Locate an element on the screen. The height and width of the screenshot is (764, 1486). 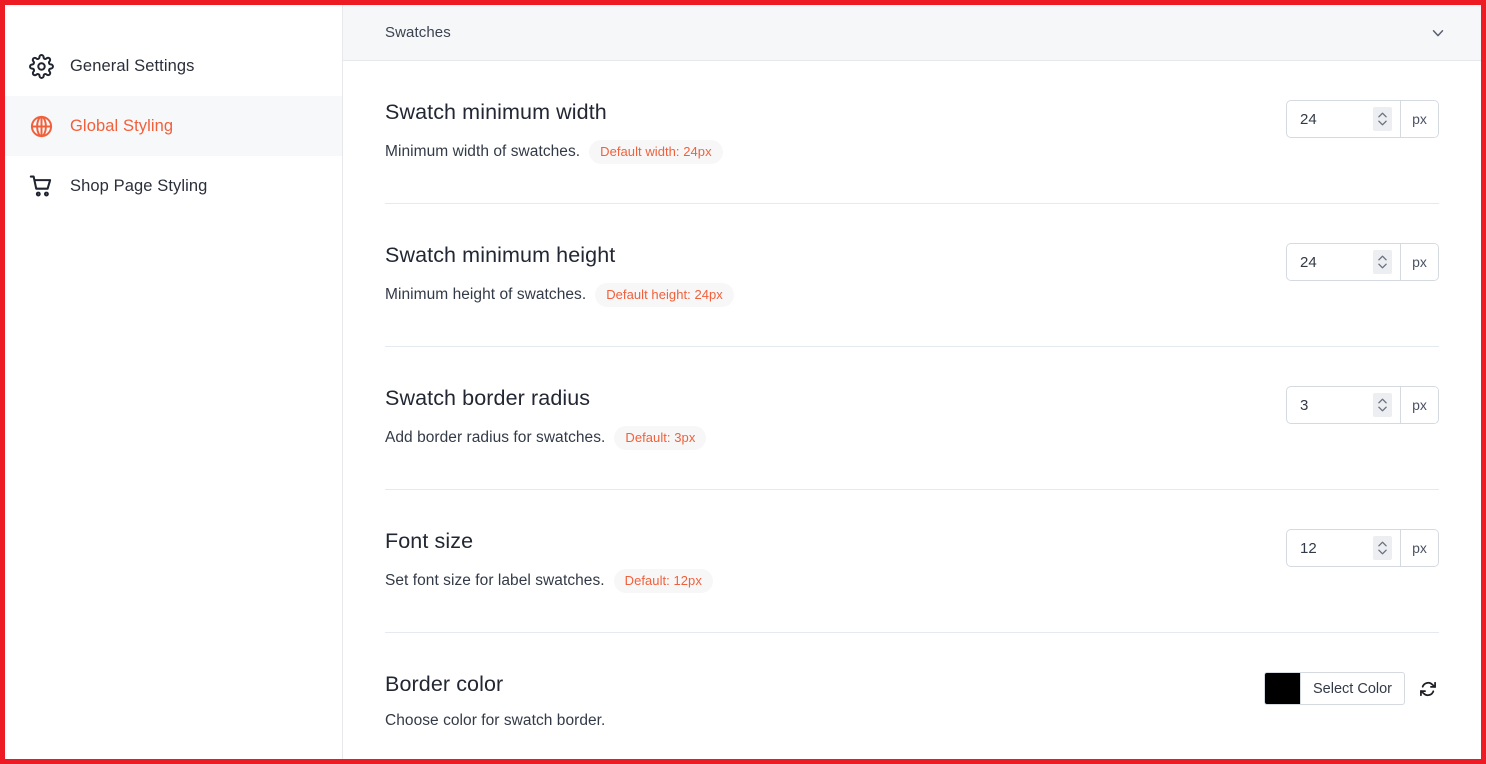
sidebar-item-label: General Settings is located at coordinates (132, 65).